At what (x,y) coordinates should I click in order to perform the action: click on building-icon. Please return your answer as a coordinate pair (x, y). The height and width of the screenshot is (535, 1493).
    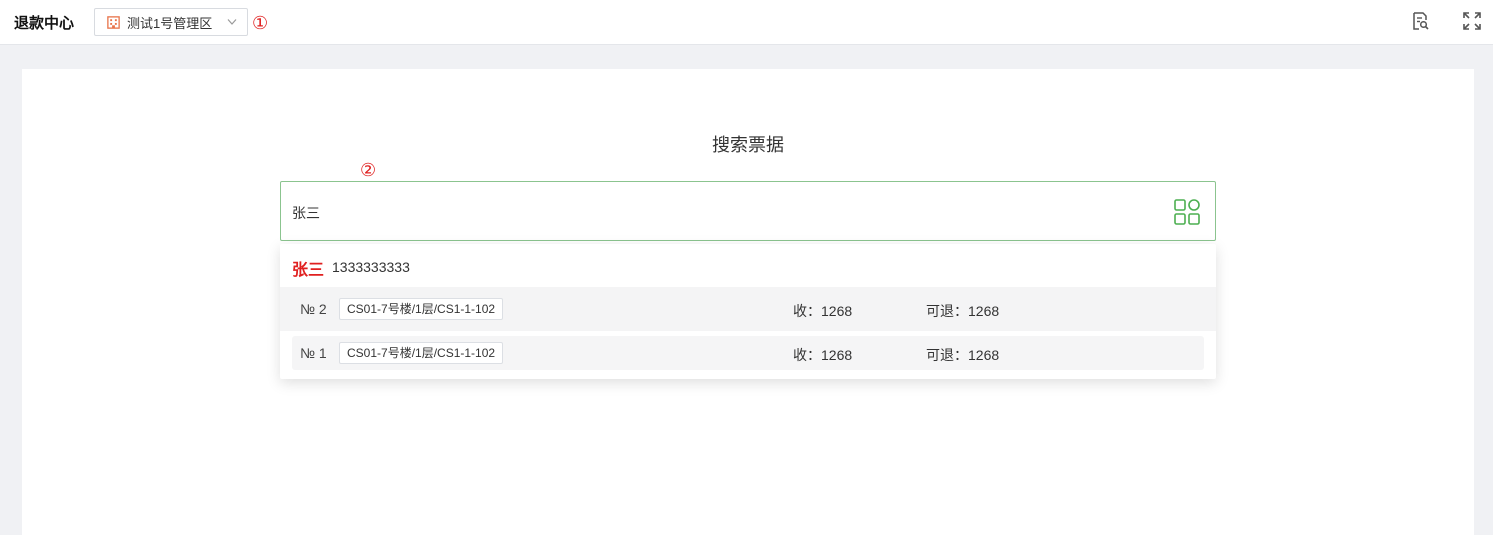
    Looking at the image, I should click on (113, 22).